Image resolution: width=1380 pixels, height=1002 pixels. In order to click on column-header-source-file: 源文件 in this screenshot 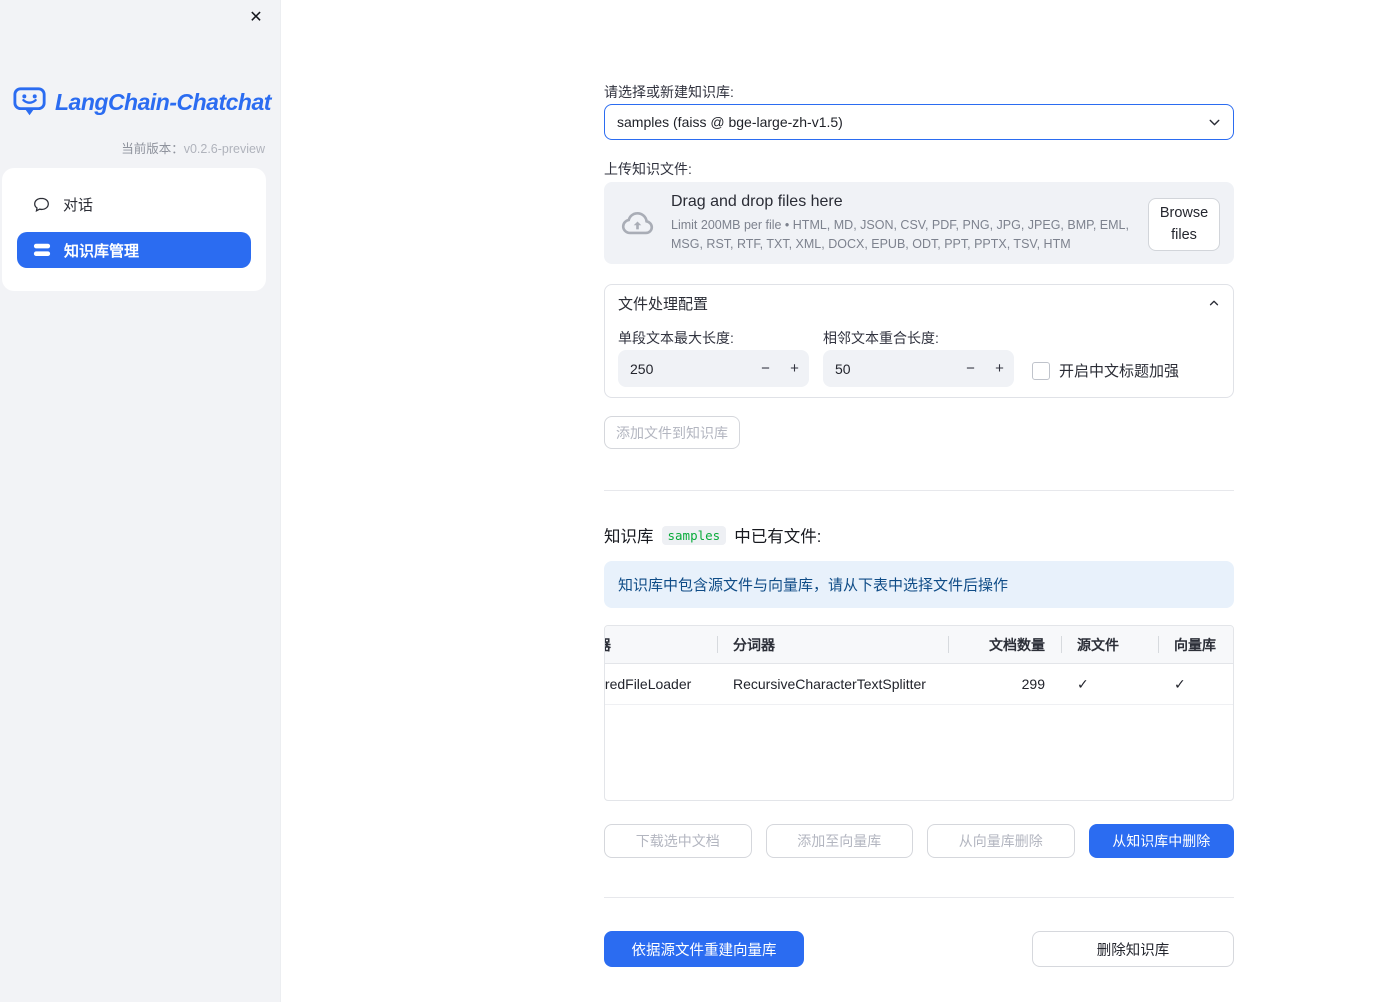, I will do `click(1109, 644)`.